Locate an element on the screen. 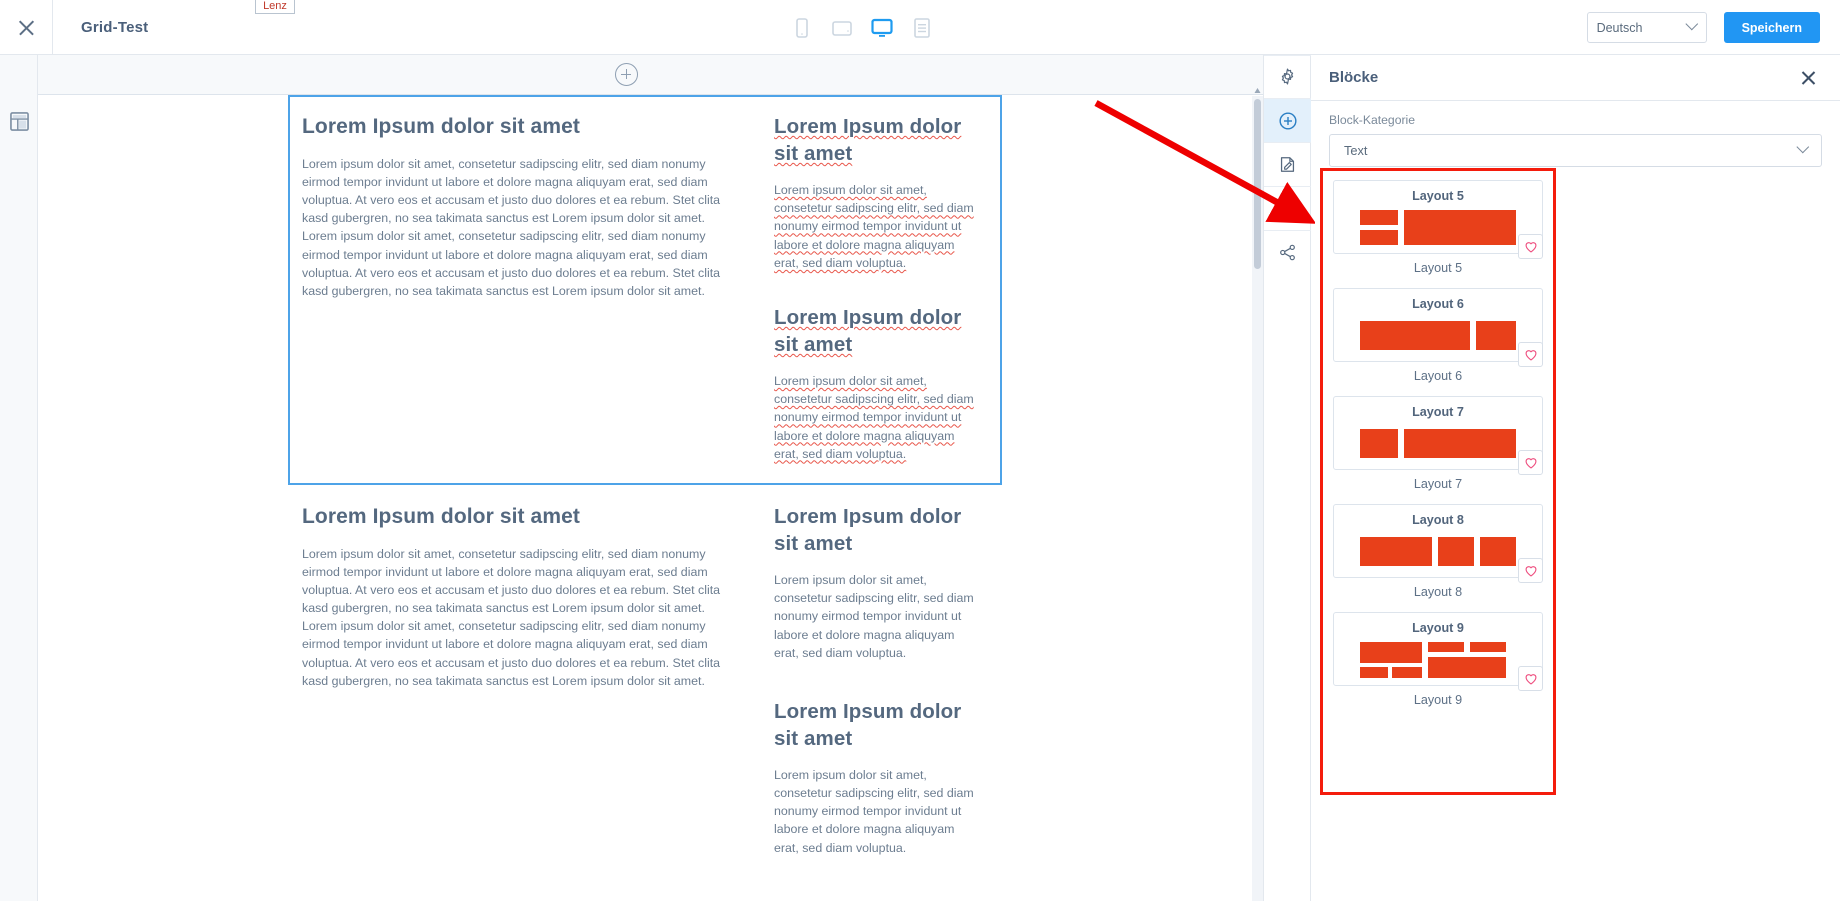 This screenshot has height=901, width=1840. canvas-scrollbar is located at coordinates (1257, 494).